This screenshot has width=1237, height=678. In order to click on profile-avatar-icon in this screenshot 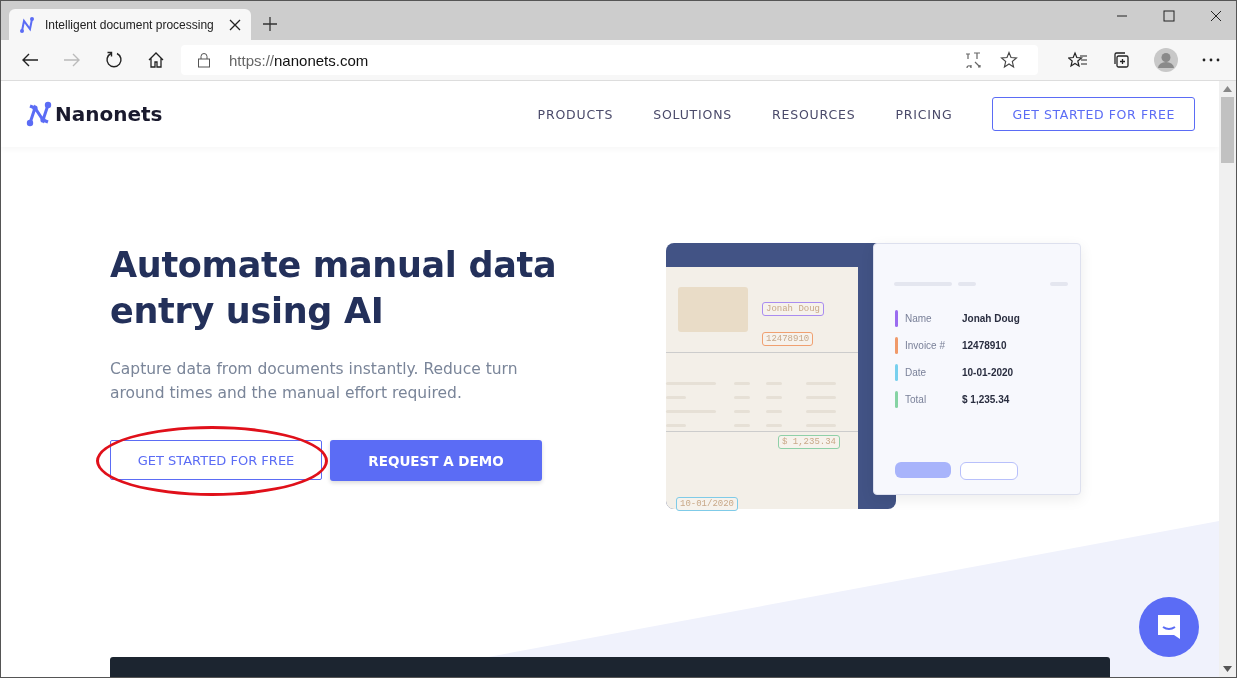, I will do `click(1166, 60)`.